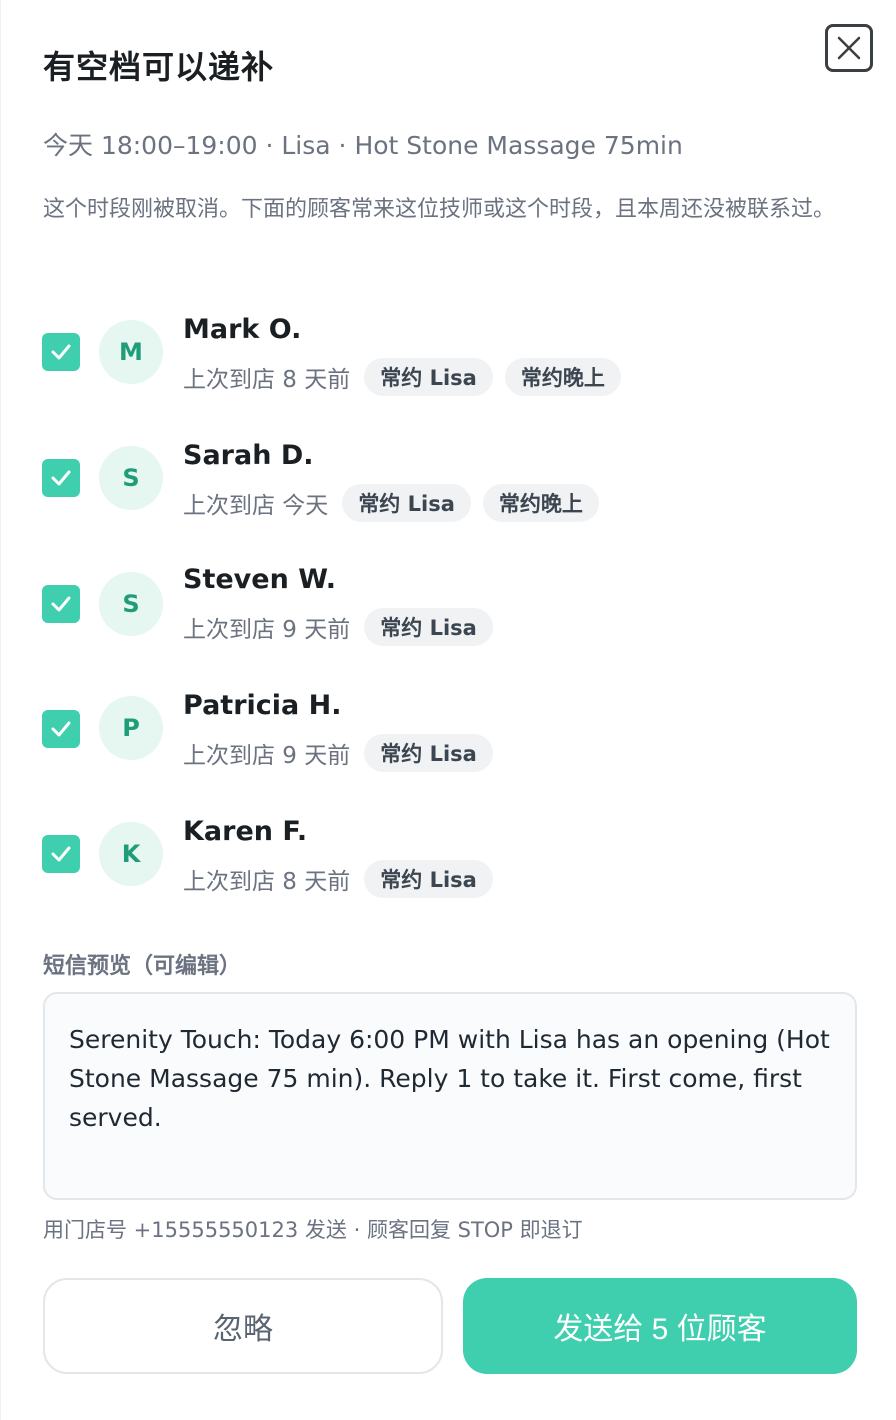 The width and height of the screenshot is (896, 1420). I want to click on slot-description: 这个时段刚被取消。下面的顾客常来这位技师或这个时段，且本周还没被联系过。, so click(439, 209).